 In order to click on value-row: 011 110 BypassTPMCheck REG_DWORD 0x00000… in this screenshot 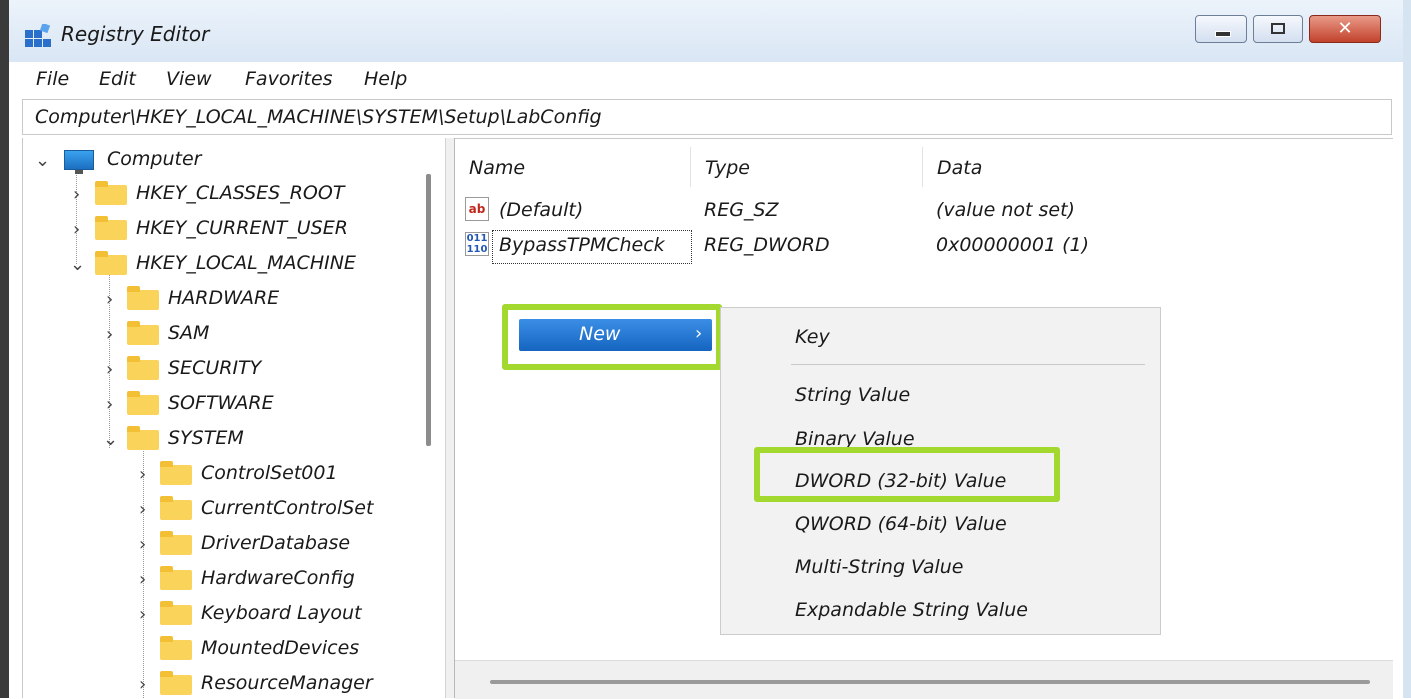, I will do `click(915, 247)`.